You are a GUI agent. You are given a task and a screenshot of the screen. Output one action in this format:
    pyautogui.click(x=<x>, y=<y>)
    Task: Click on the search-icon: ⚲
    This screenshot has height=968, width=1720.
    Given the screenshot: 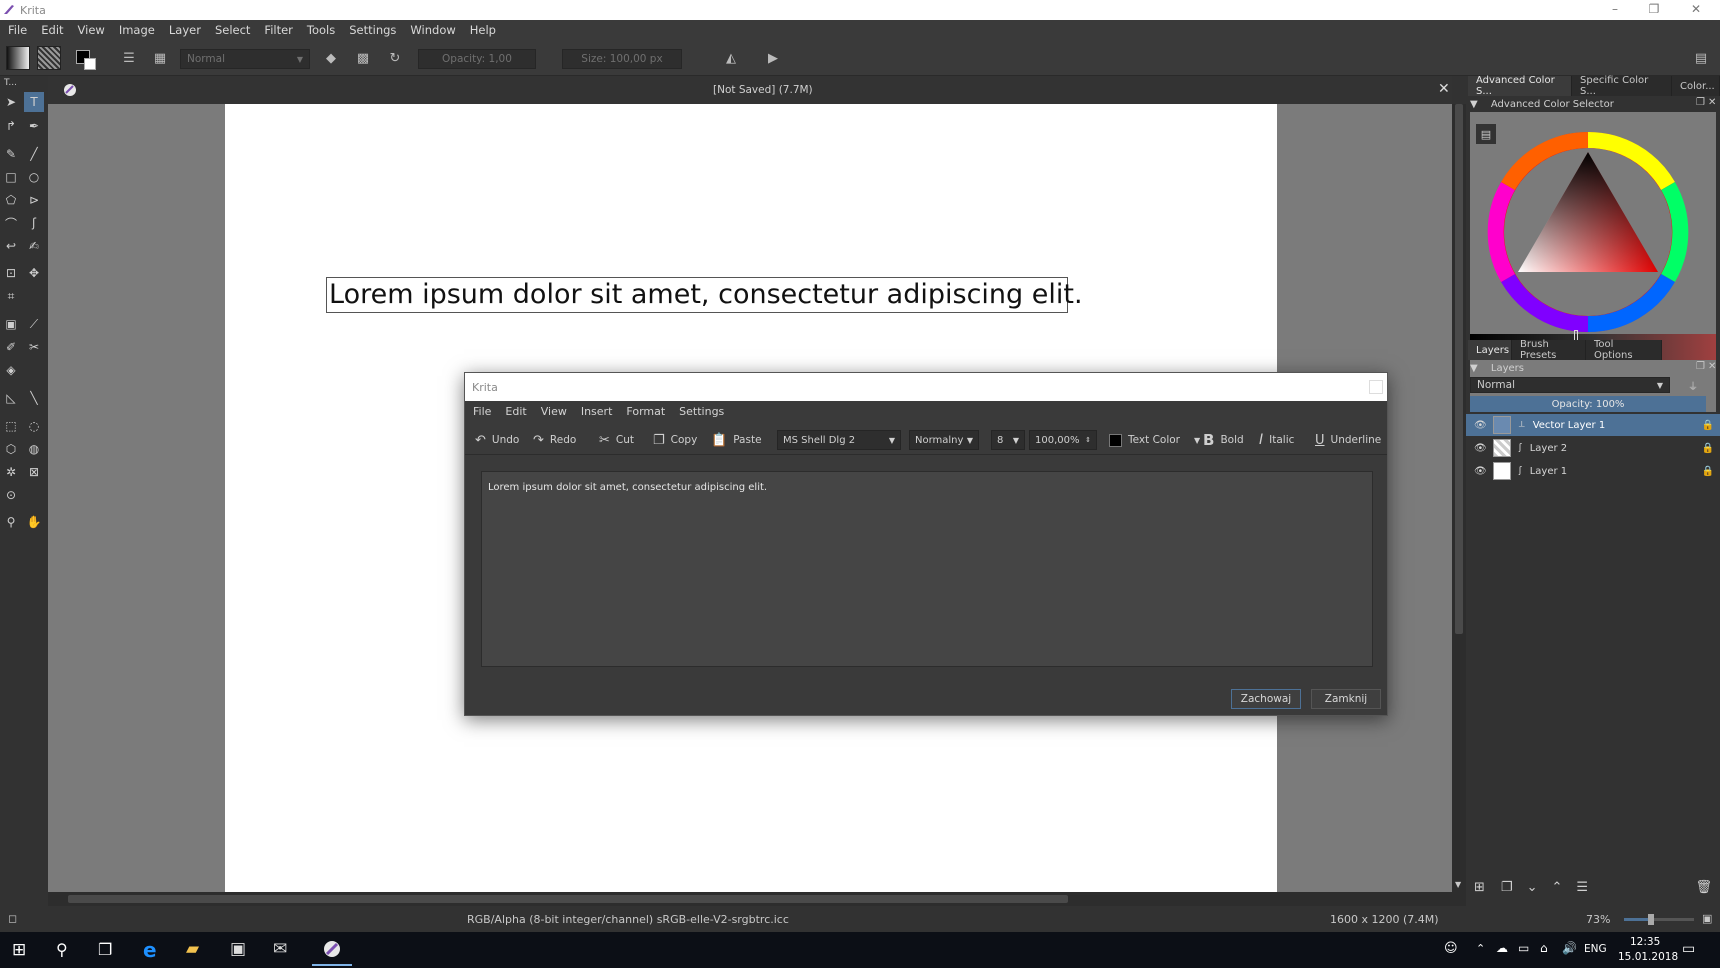 What is the action you would take?
    pyautogui.click(x=62, y=949)
    